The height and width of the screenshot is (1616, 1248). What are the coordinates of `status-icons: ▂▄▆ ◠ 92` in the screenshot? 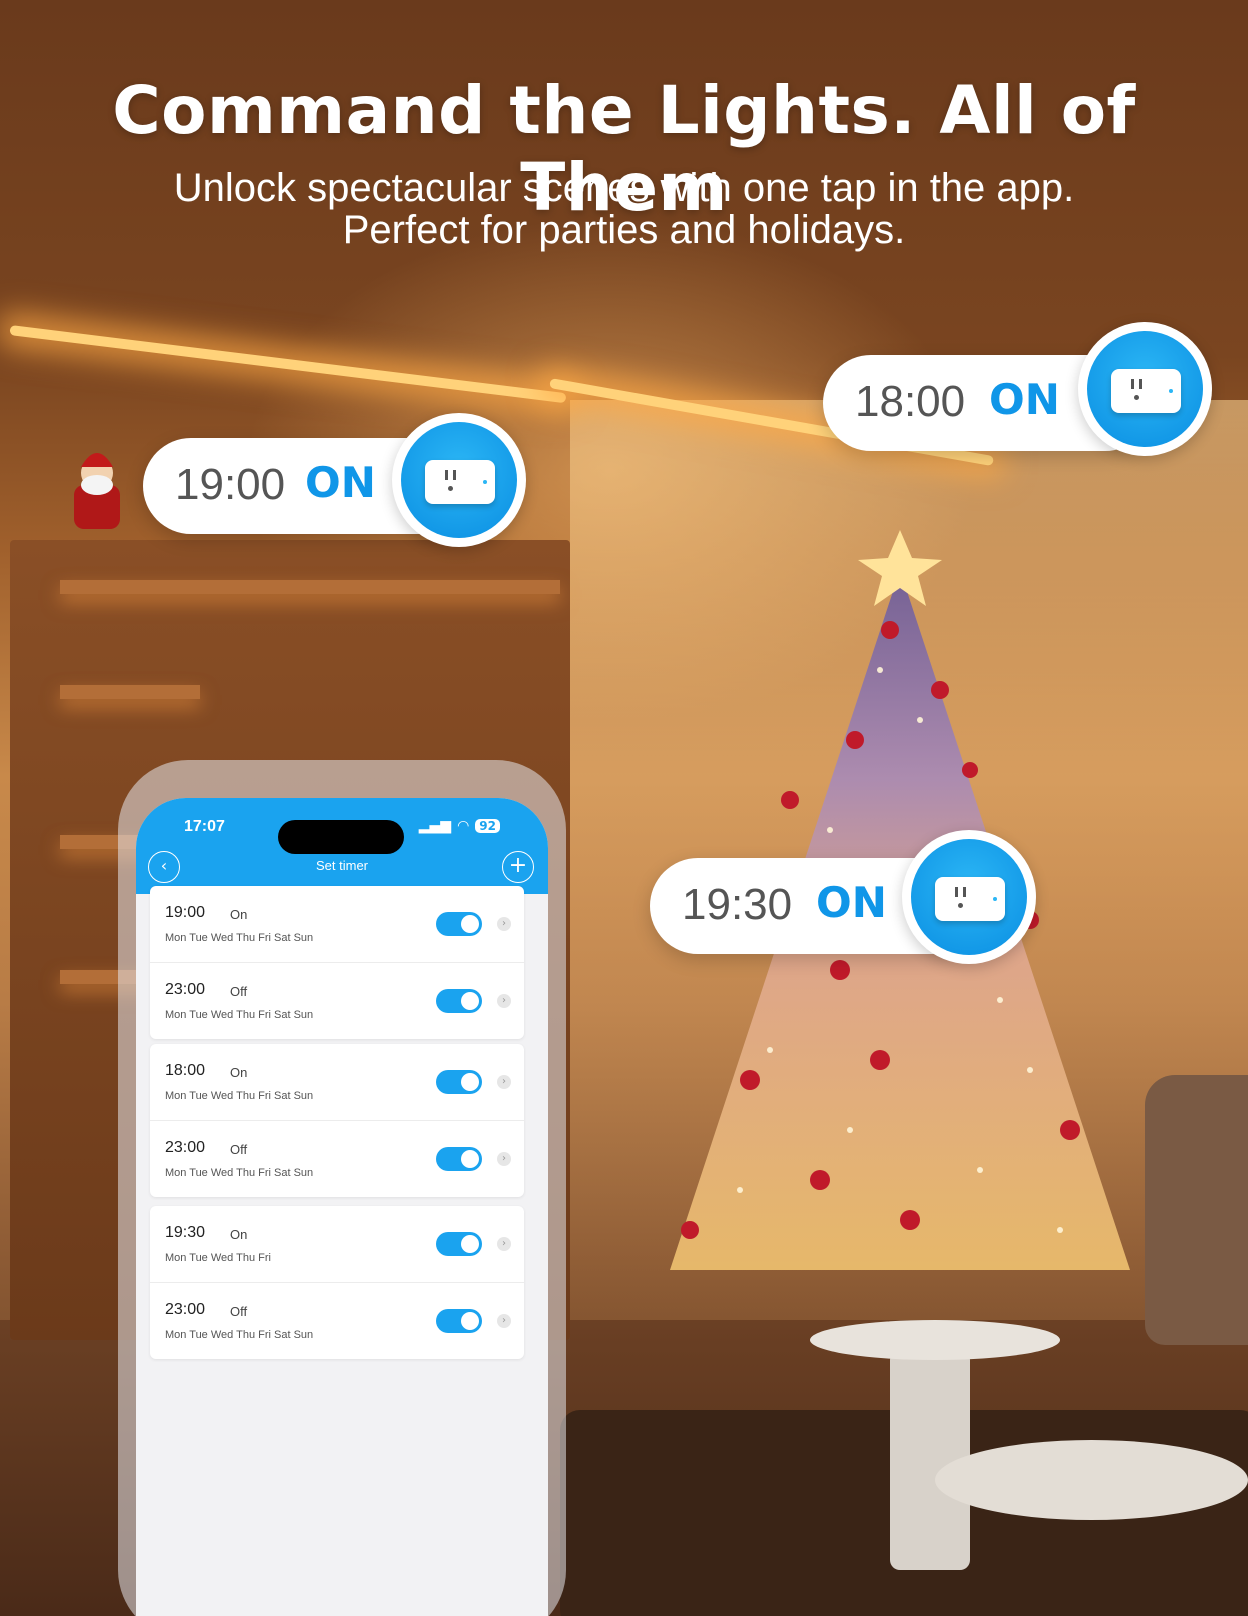 It's located at (459, 826).